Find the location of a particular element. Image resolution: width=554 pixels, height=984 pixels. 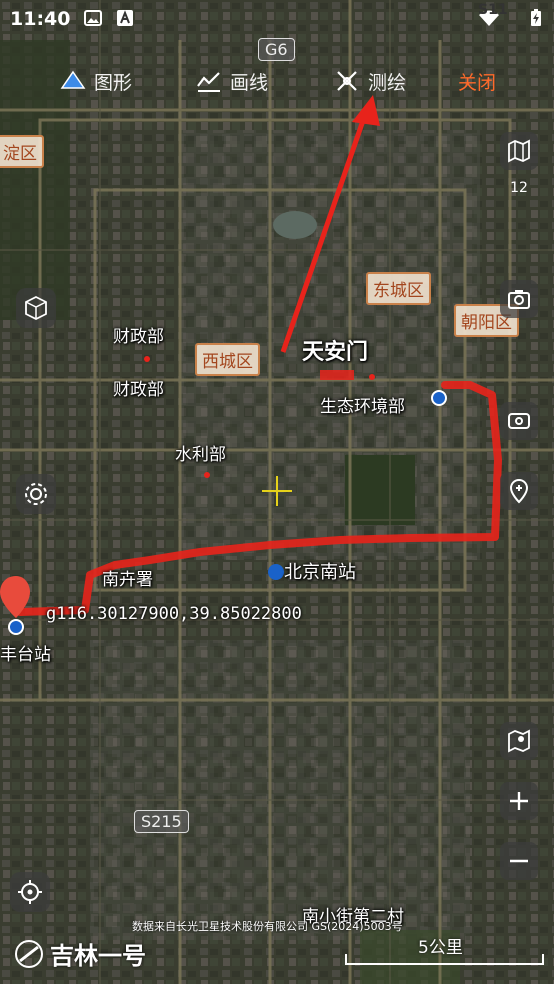

survey-tool-button: 测绘 is located at coordinates (370, 81).